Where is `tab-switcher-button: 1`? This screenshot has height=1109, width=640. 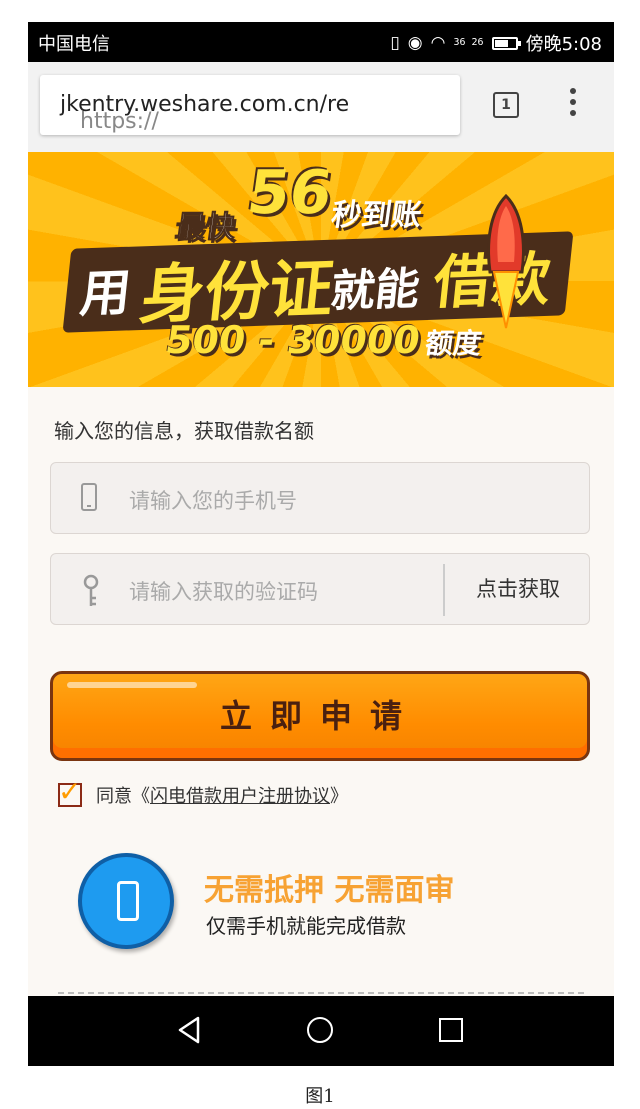
tab-switcher-button: 1 is located at coordinates (506, 105).